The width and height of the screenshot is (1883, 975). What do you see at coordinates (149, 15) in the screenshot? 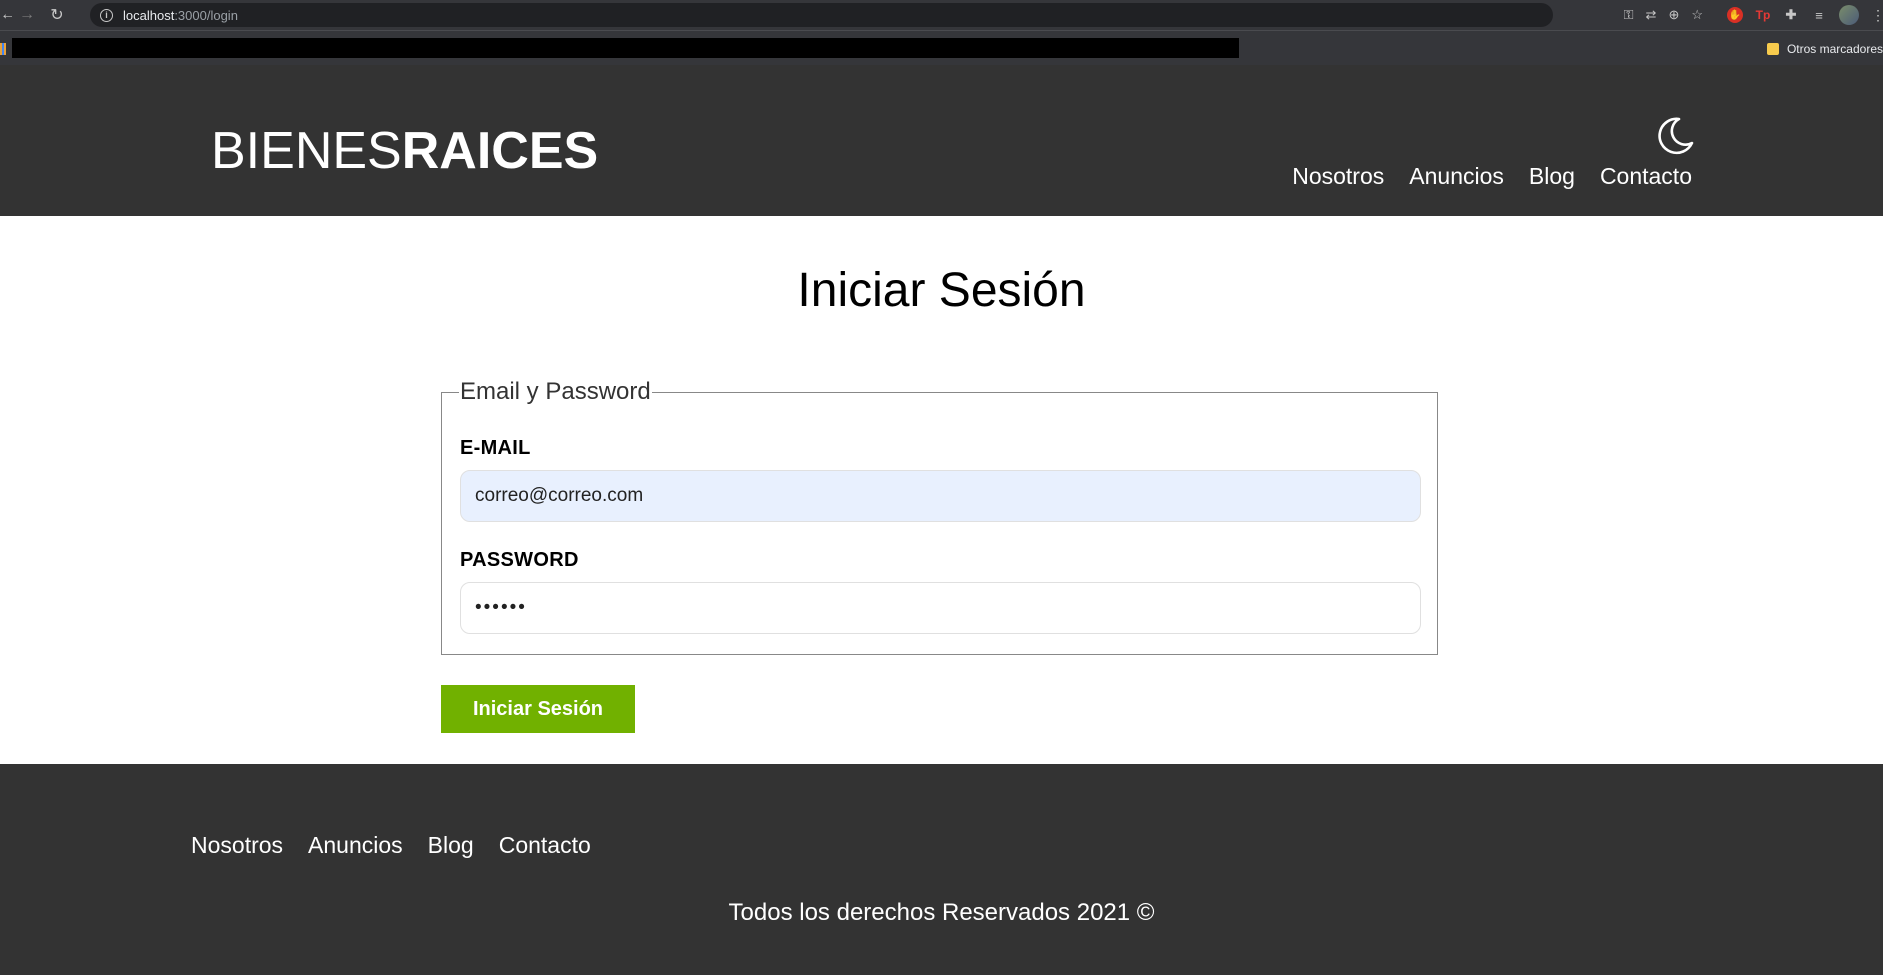
I see `url-host: localhost` at bounding box center [149, 15].